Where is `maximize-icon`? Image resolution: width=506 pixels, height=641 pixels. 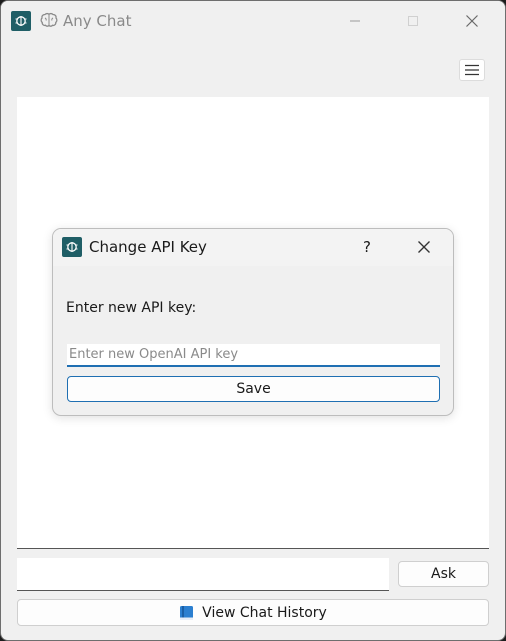
maximize-icon is located at coordinates (413, 20).